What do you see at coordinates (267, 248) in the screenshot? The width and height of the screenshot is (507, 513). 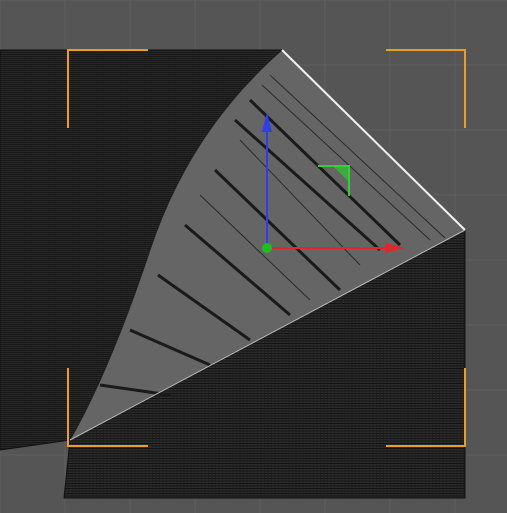 I see `move-z-handle-icon` at bounding box center [267, 248].